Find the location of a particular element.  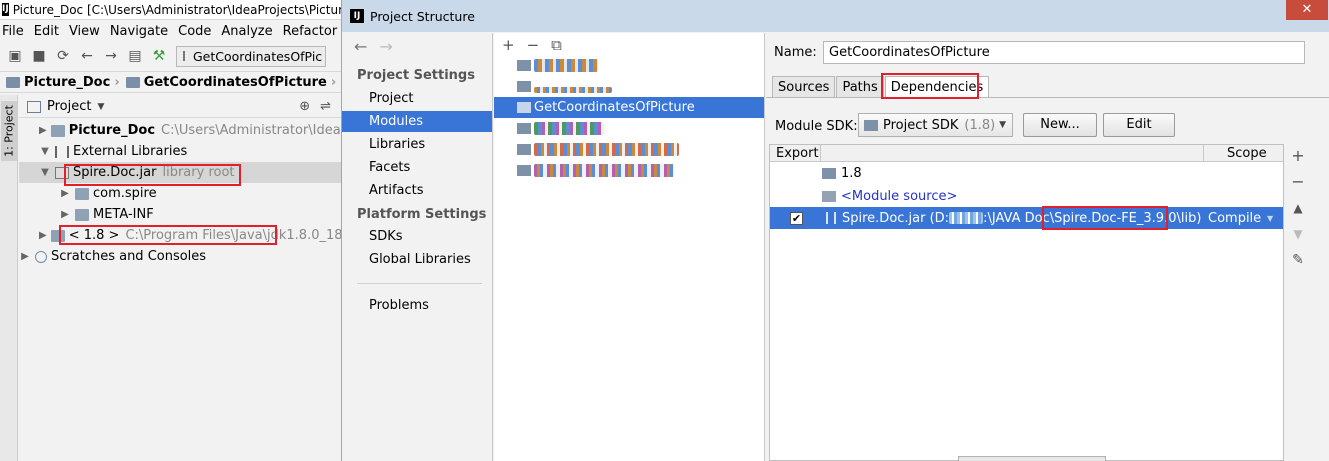

nav-item-sdks: SDKs is located at coordinates (417, 236).